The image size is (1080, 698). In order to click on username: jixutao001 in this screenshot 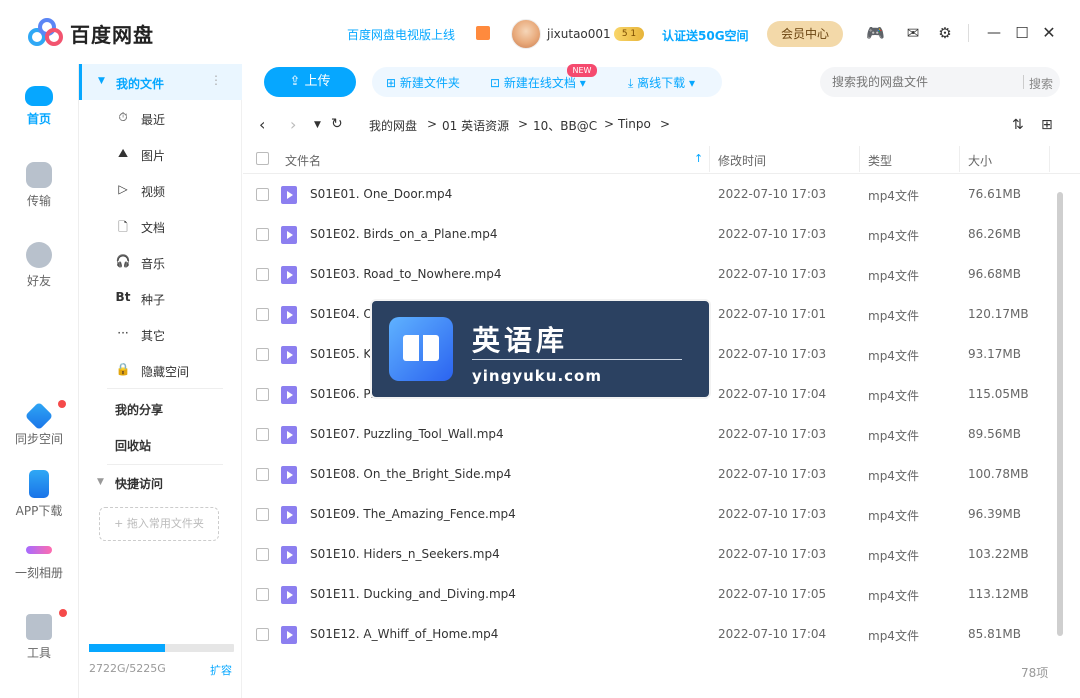, I will do `click(579, 34)`.